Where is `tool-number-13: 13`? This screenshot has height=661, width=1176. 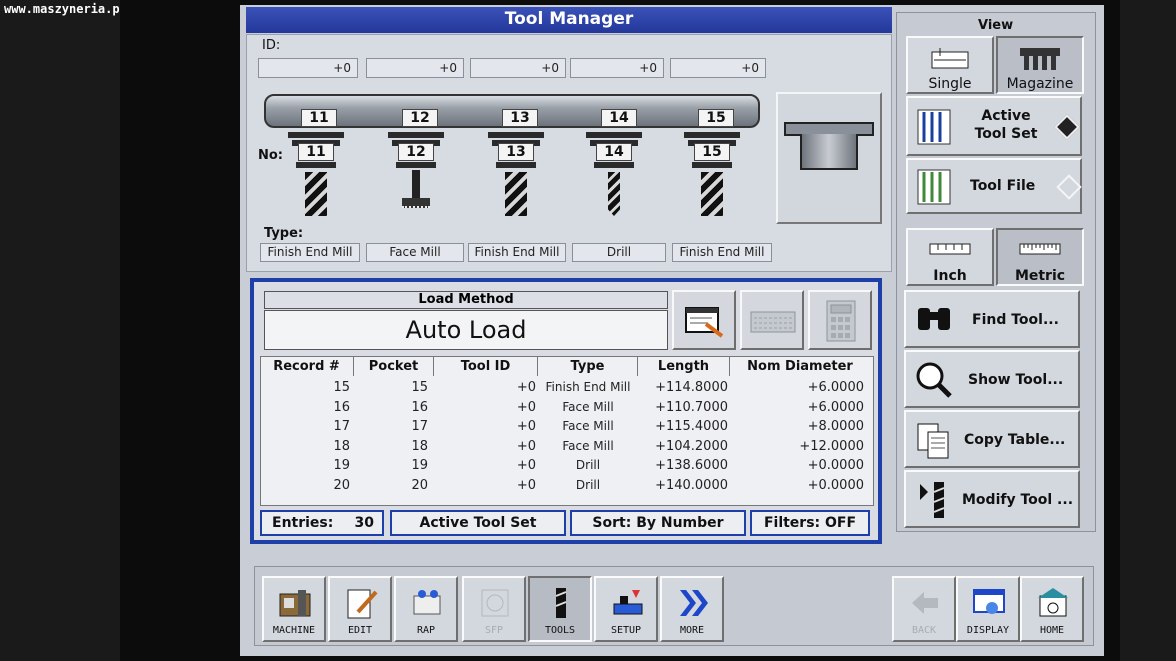 tool-number-13: 13 is located at coordinates (516, 152).